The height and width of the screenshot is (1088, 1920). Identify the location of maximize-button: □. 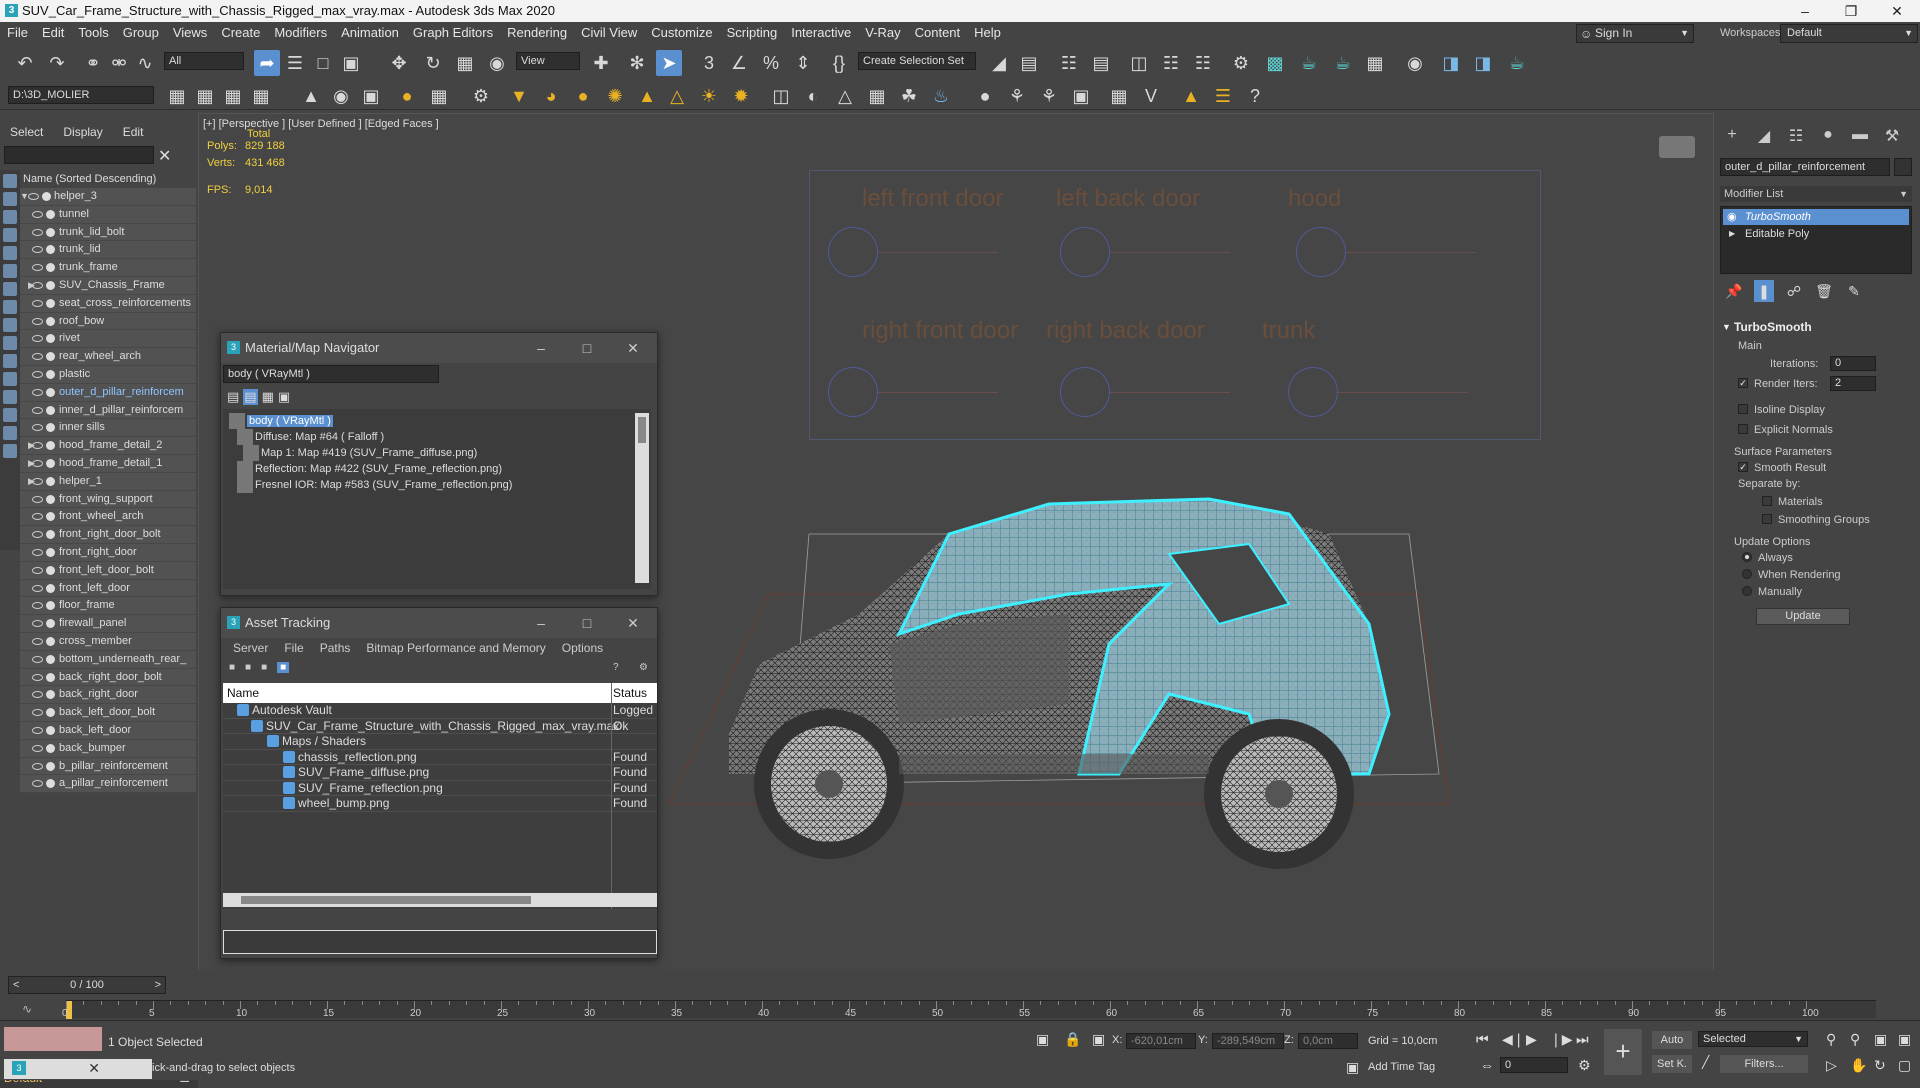
(587, 623).